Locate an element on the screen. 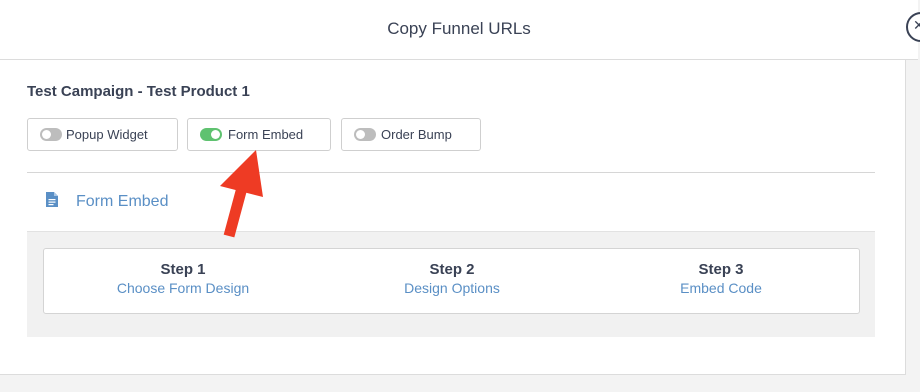 The height and width of the screenshot is (392, 920). step-2: Step 2 Design Options is located at coordinates (452, 279).